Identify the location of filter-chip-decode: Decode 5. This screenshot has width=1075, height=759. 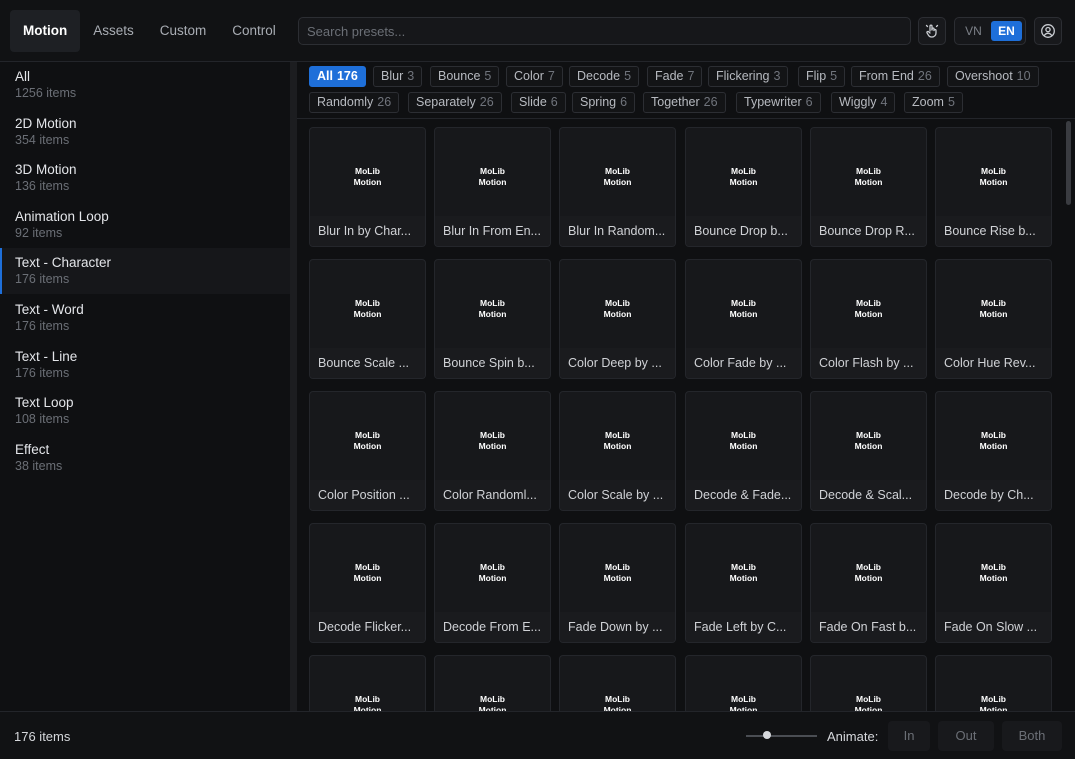
(604, 76).